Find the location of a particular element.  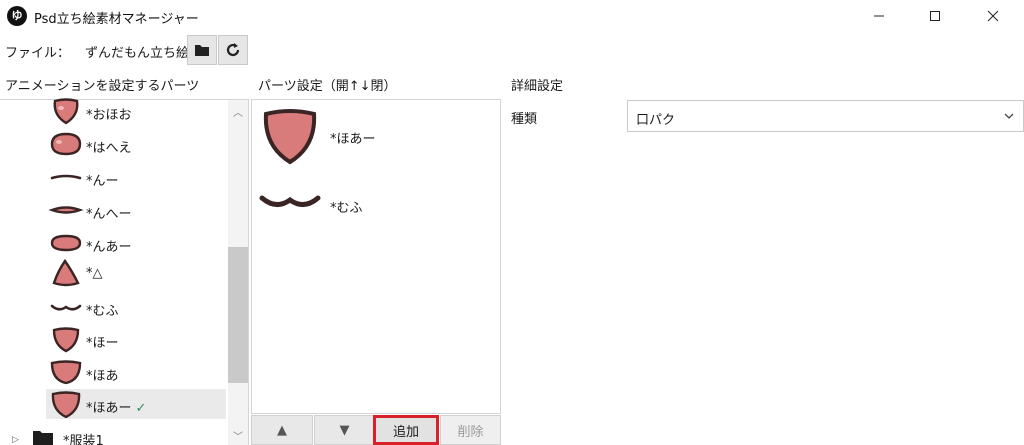

parts-setting-header: パーツ設定（開↑↓閉） is located at coordinates (327, 86).